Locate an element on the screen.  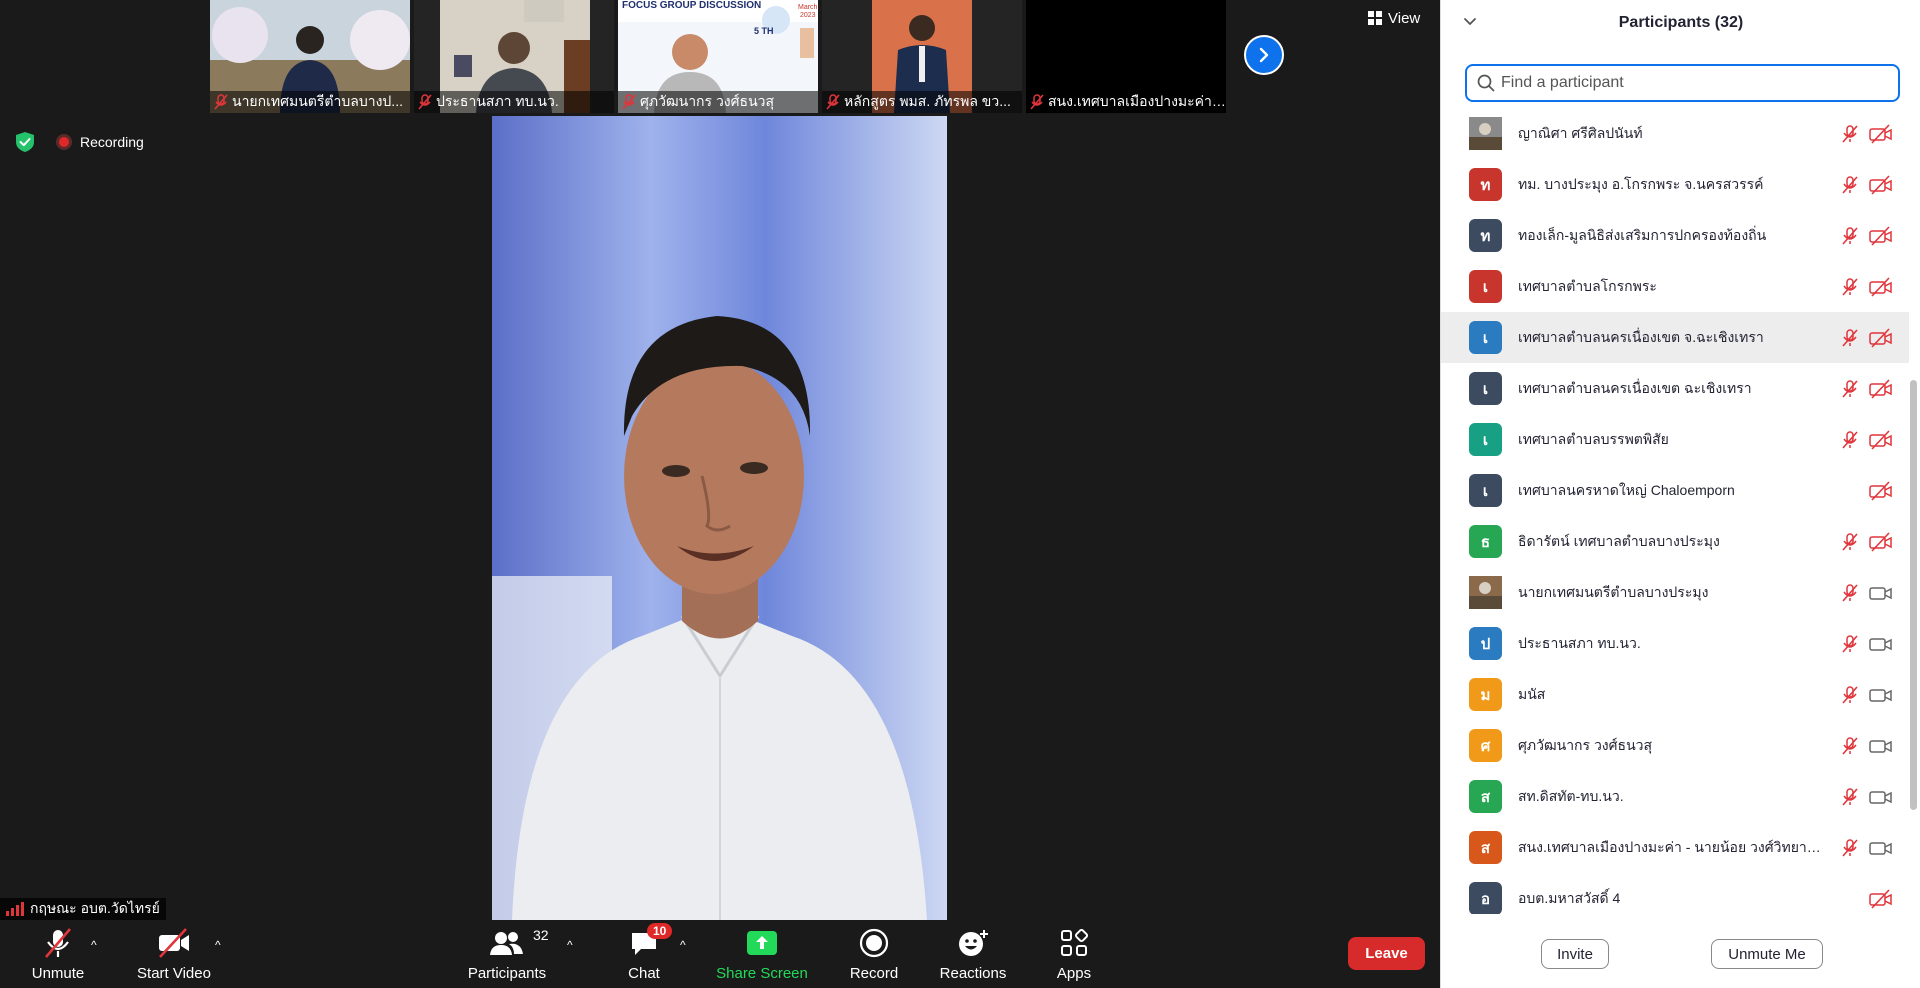
participant-avatar: ส is located at coordinates (1485, 847).